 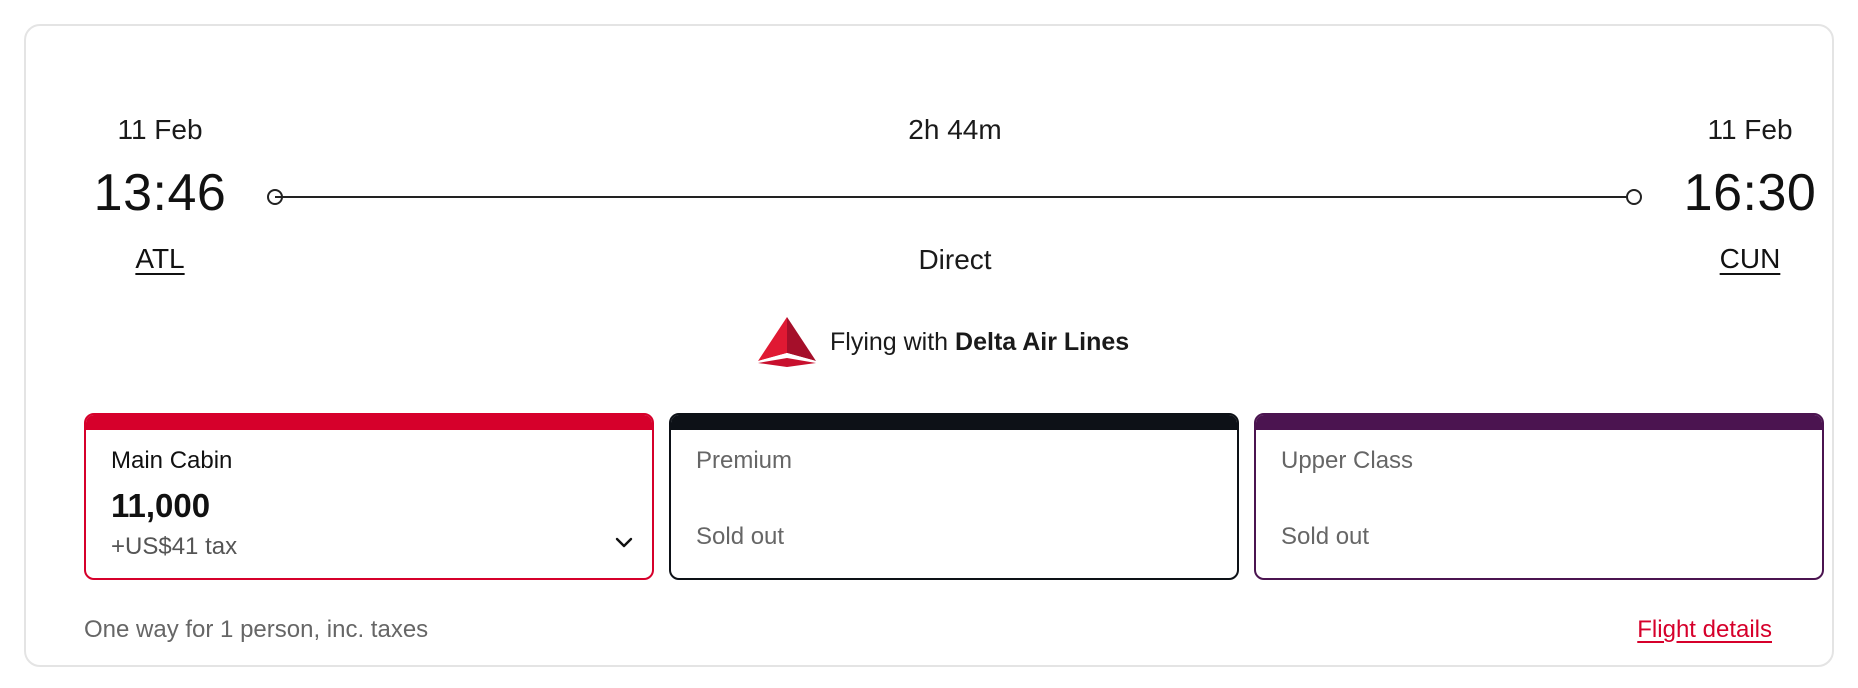 I want to click on airline-label: Flying with Delta Air Lines, so click(x=979, y=342).